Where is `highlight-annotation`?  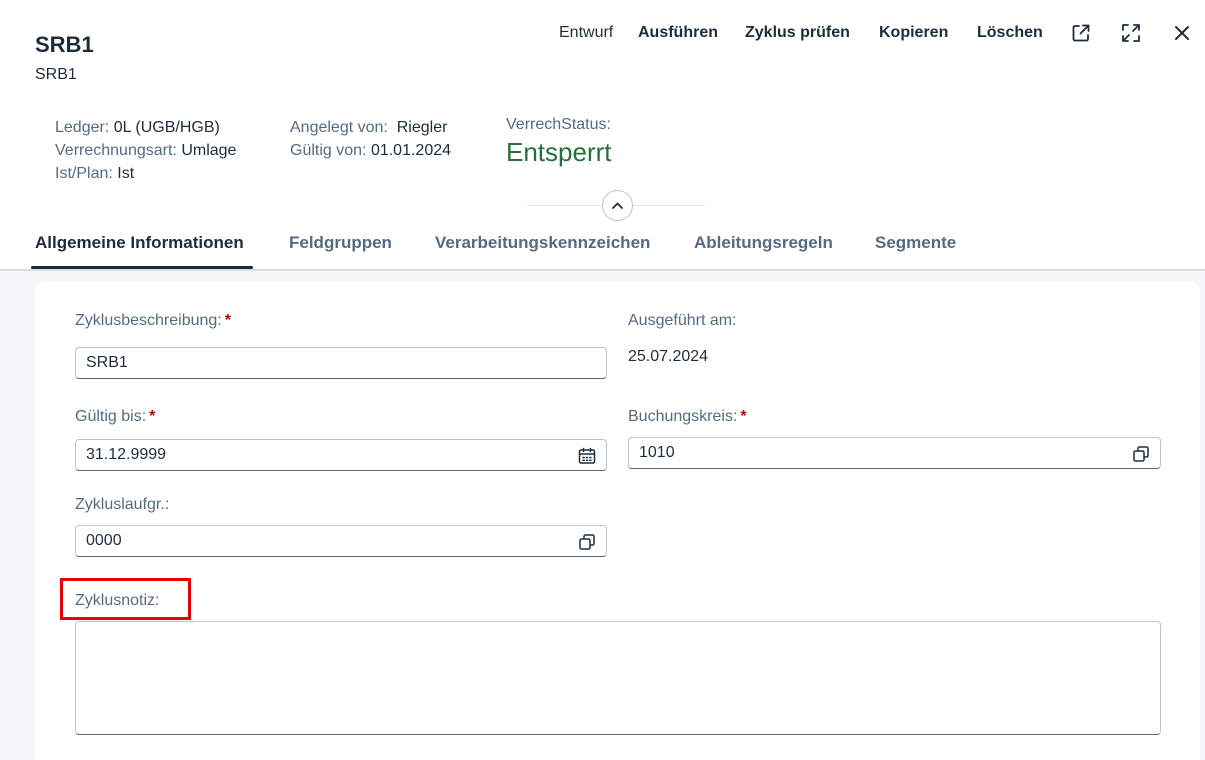
highlight-annotation is located at coordinates (125, 599).